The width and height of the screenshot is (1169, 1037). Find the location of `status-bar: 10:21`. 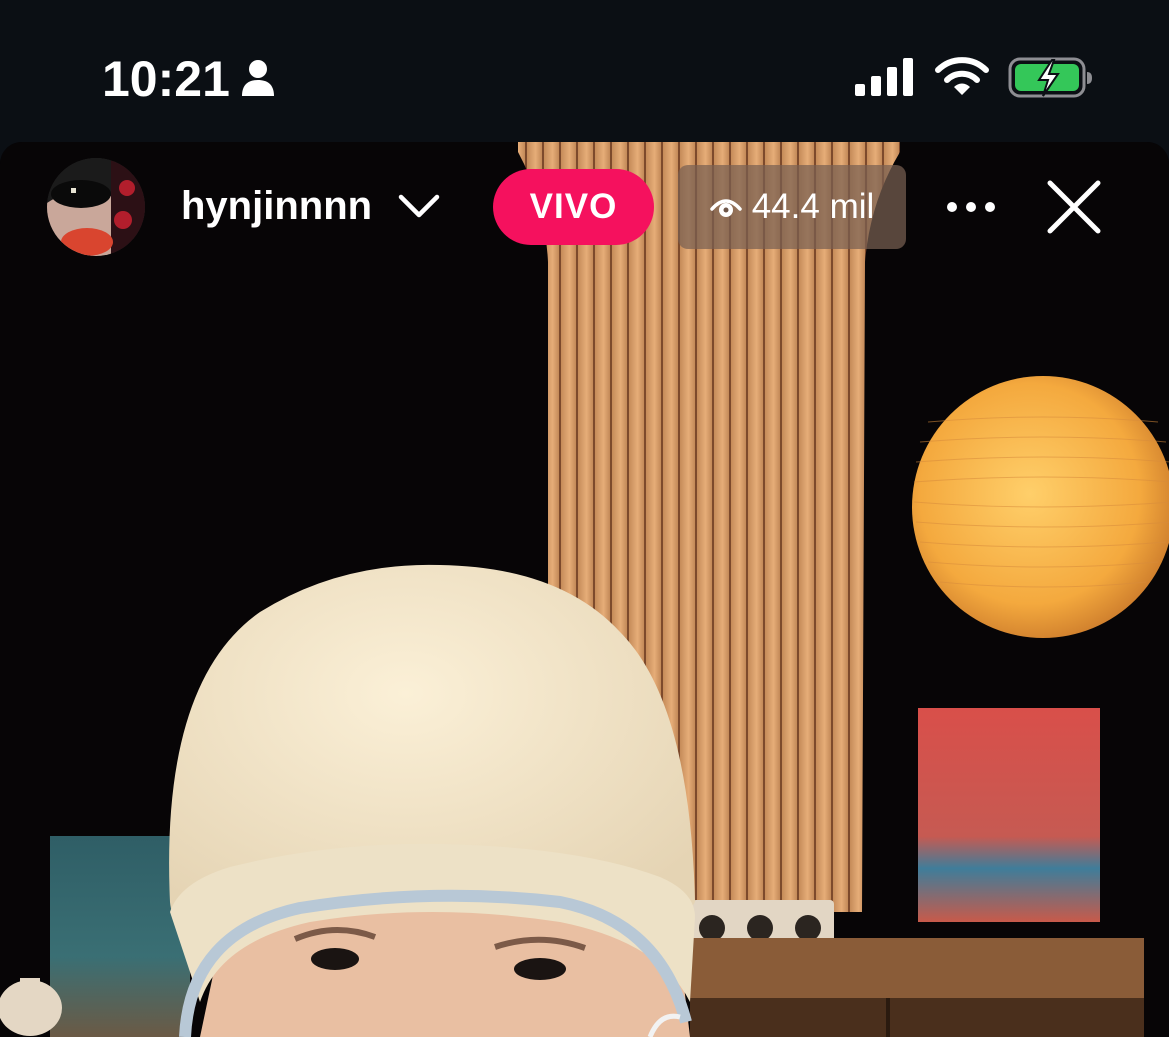

status-bar: 10:21 is located at coordinates (584, 70).